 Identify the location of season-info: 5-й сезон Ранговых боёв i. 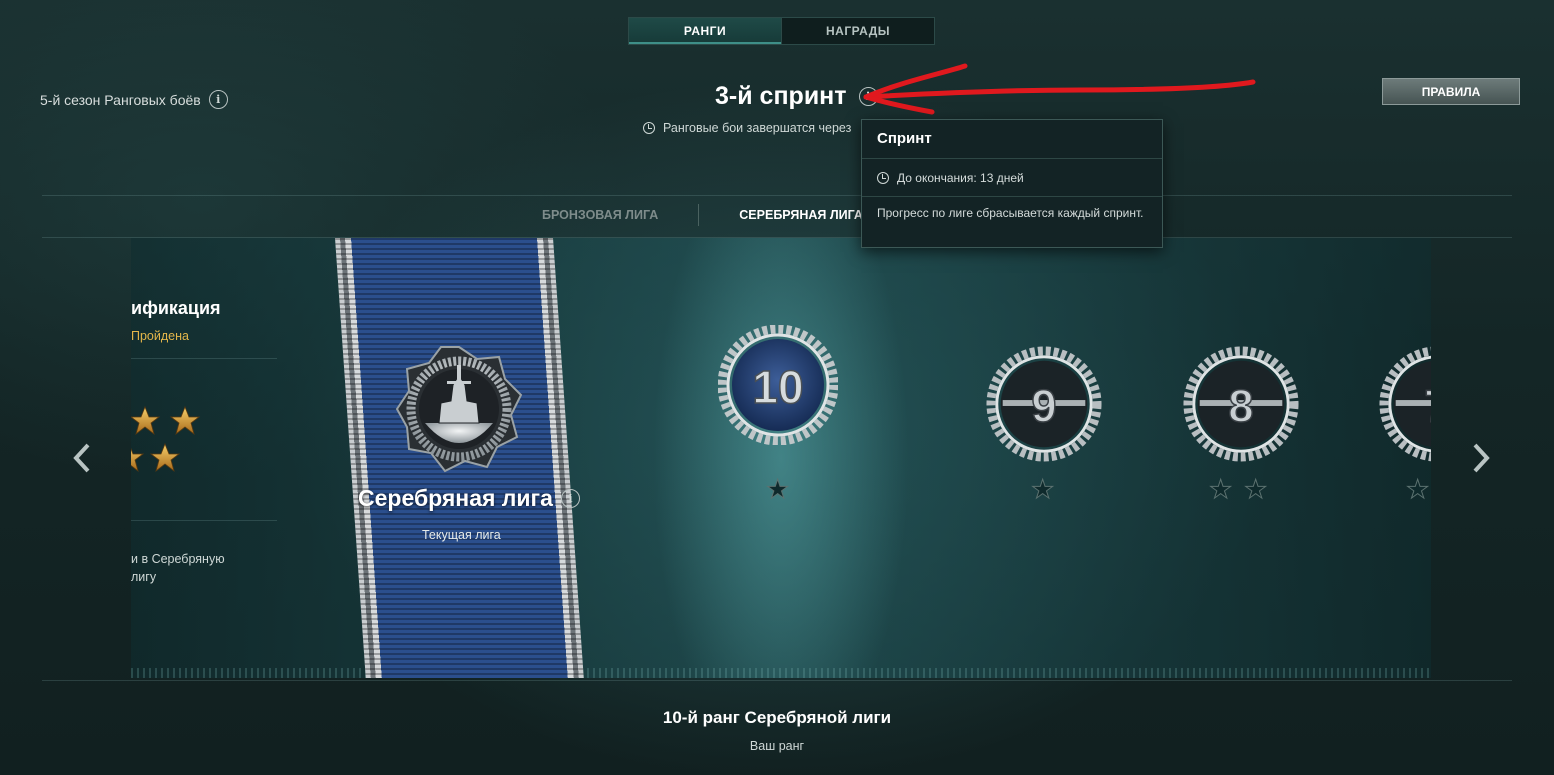
(134, 99).